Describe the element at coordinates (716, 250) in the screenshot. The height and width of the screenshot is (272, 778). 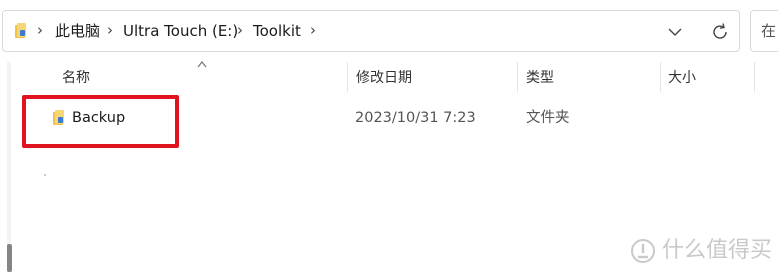
I see `watermark-text: 什么值得买` at that location.